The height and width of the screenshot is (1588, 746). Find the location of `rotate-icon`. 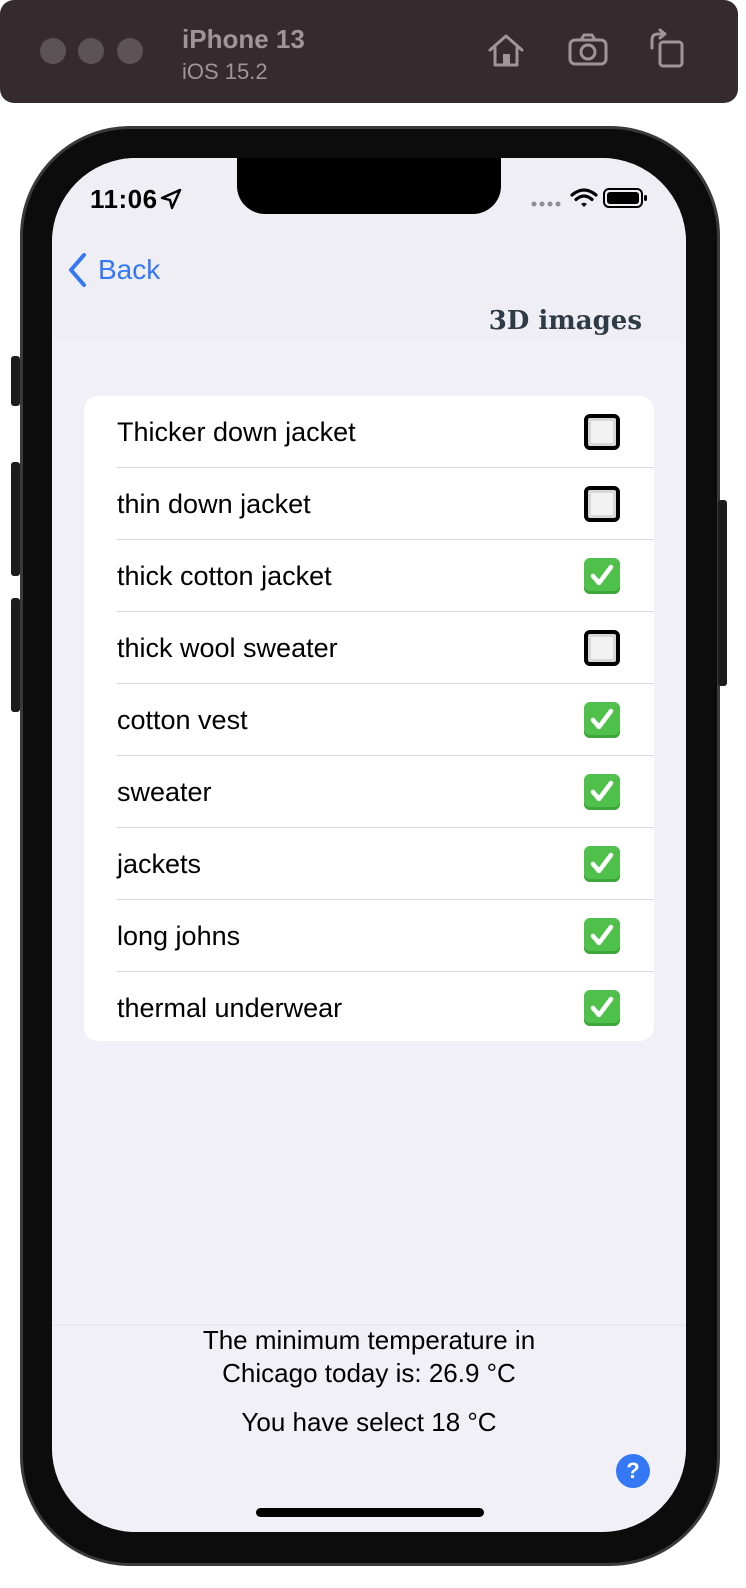

rotate-icon is located at coordinates (668, 50).